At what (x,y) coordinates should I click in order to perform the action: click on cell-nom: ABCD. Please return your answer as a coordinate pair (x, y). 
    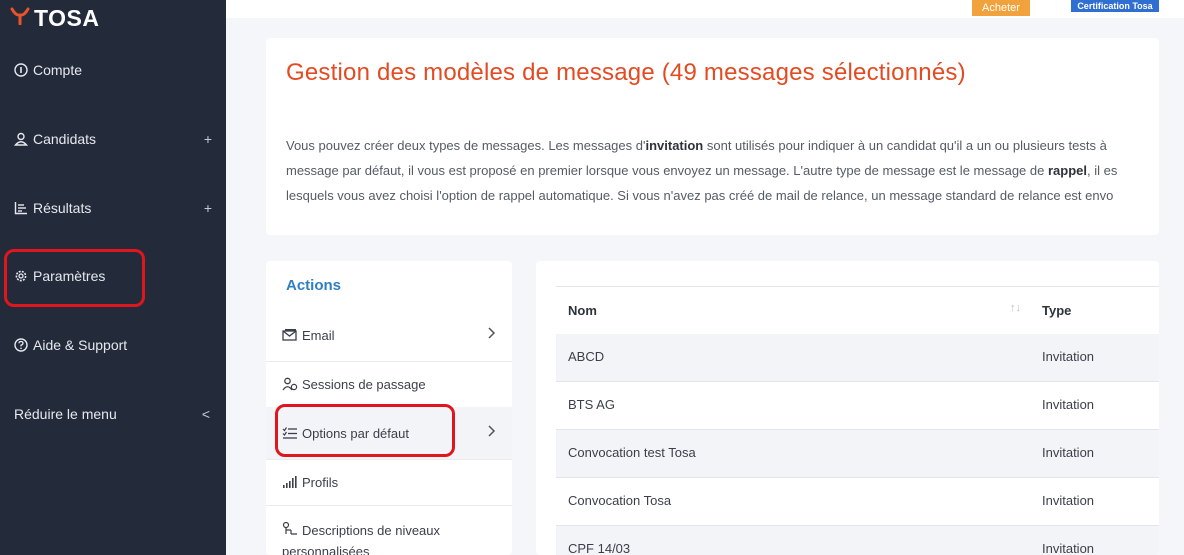
    Looking at the image, I should click on (586, 356).